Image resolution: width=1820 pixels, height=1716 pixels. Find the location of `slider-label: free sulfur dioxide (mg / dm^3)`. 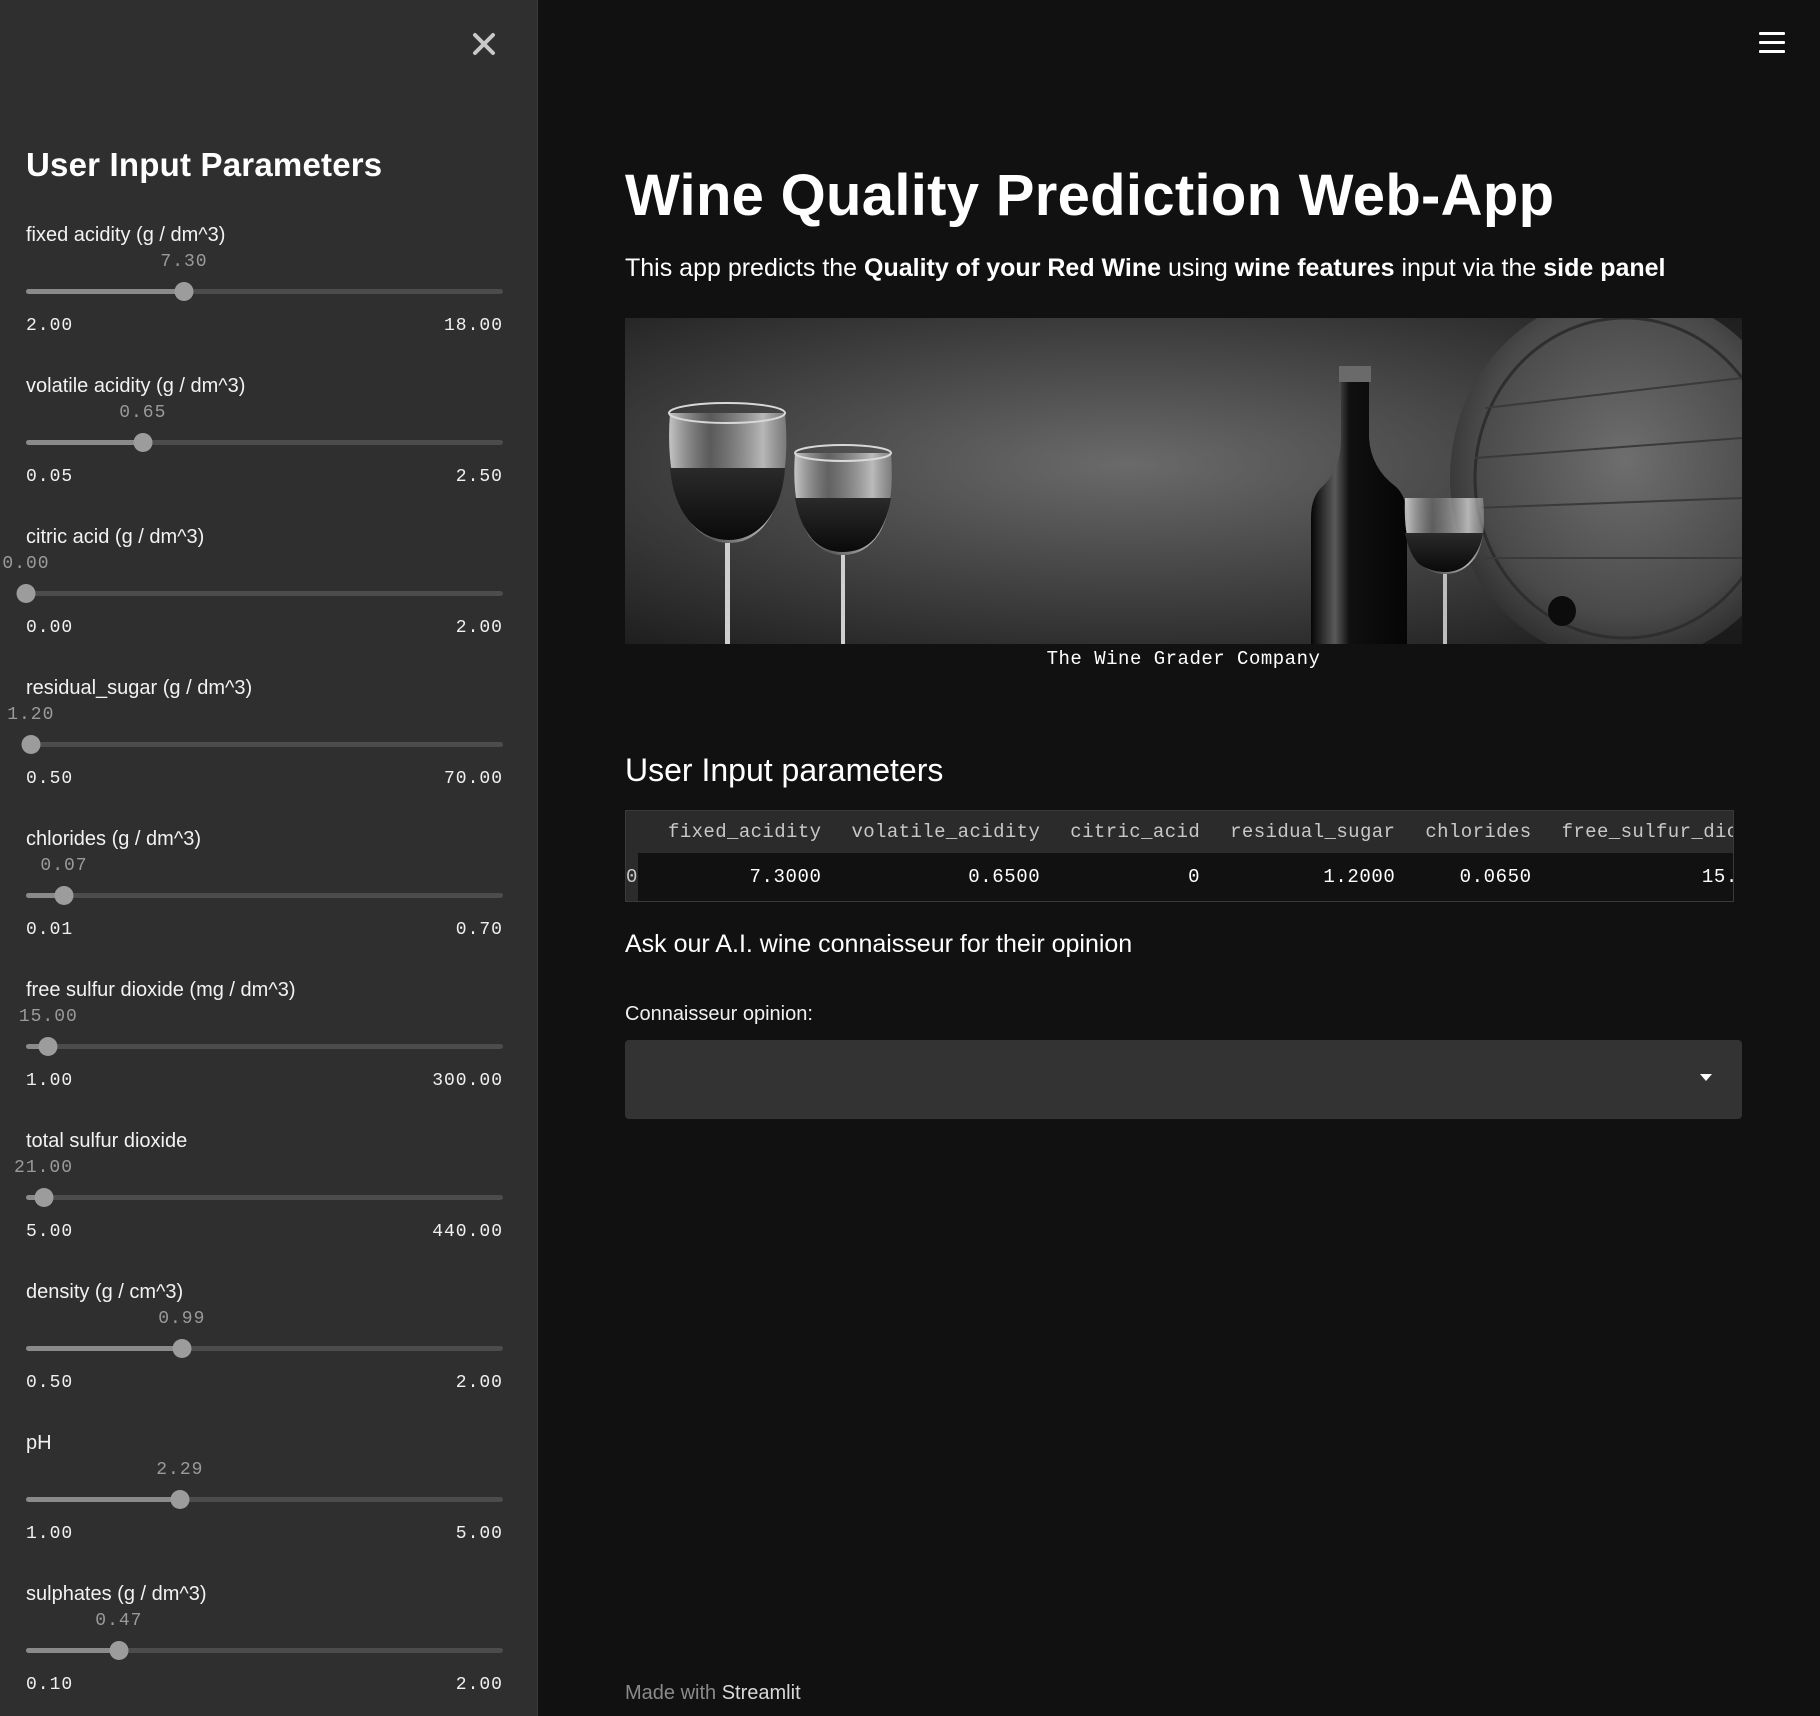

slider-label: free sulfur dioxide (mg / dm^3) is located at coordinates (161, 990).